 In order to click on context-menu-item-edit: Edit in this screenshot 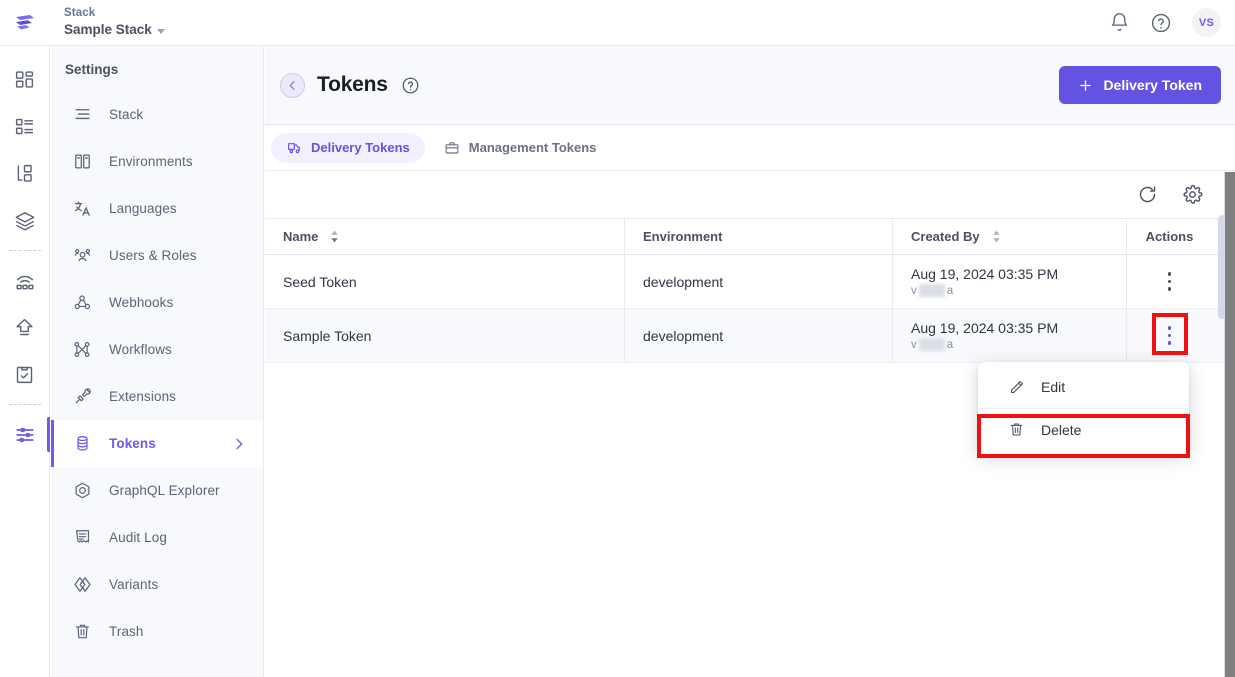, I will do `click(1083, 387)`.